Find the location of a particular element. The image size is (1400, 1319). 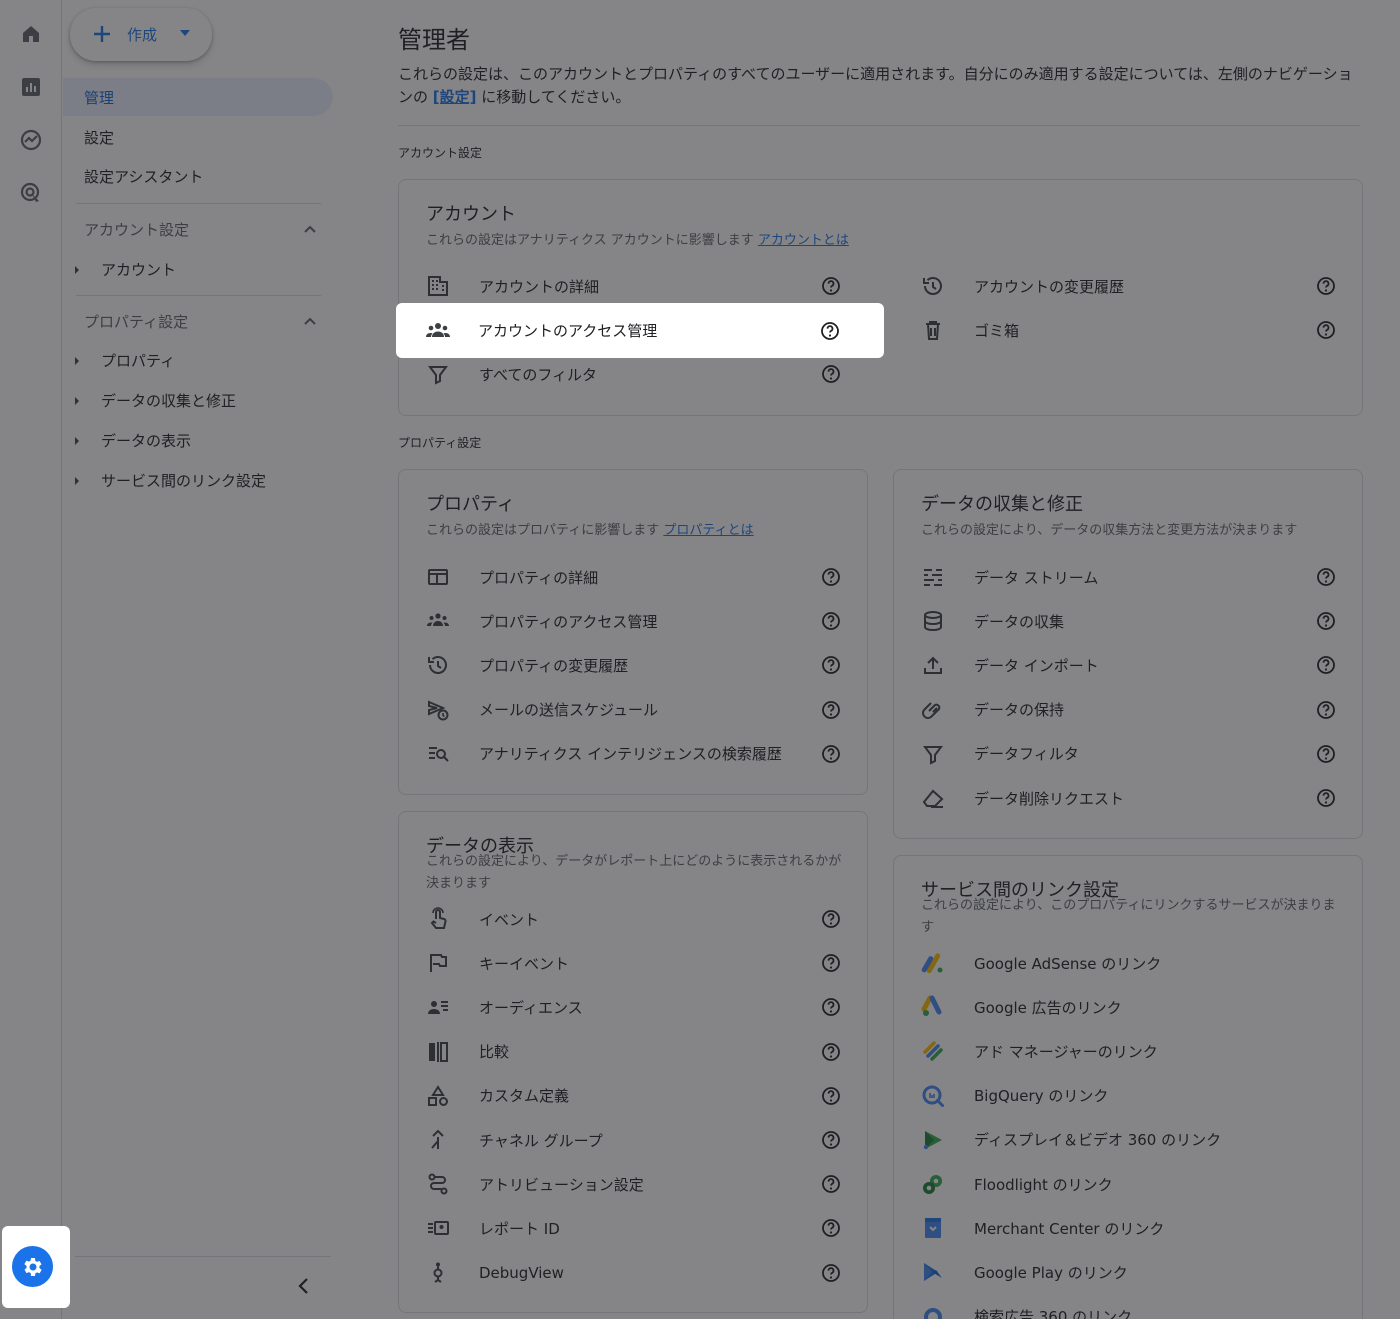

caret-down-icon is located at coordinates (185, 33).